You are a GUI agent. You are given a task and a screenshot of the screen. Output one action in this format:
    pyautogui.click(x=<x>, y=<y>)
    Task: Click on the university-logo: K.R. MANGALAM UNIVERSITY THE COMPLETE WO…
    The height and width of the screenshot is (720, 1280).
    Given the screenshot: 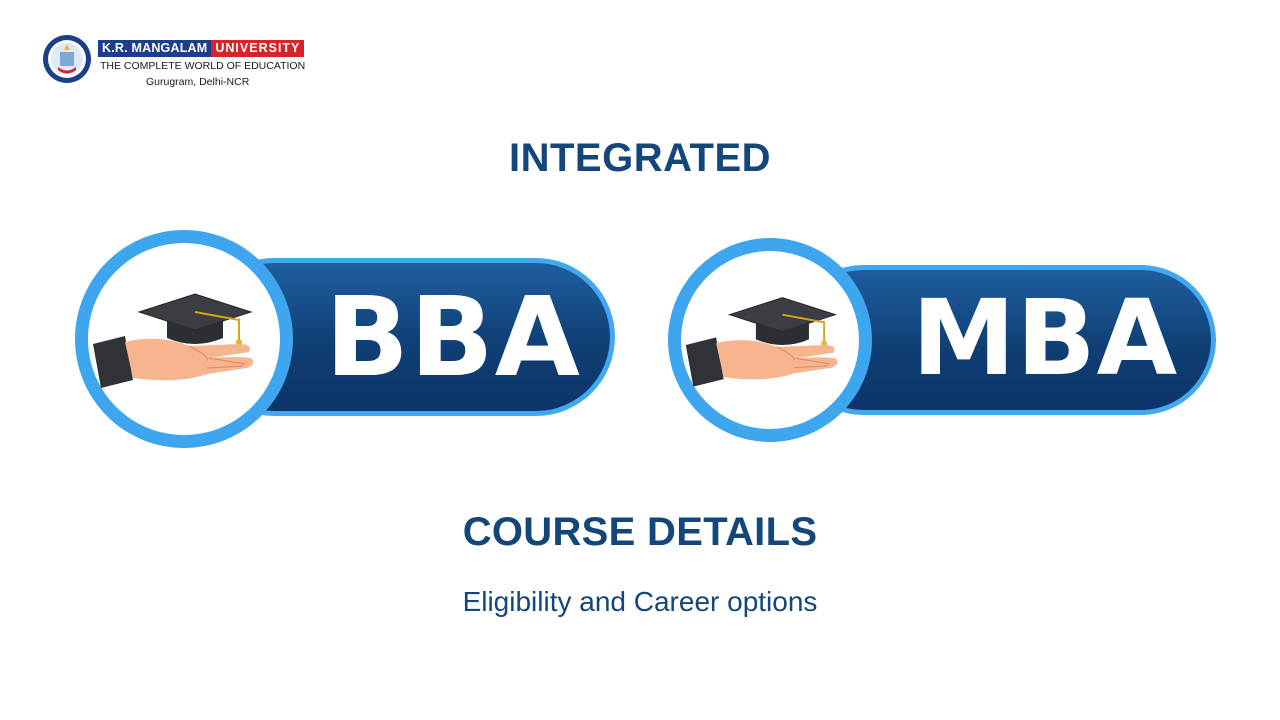 What is the action you would take?
    pyautogui.click(x=175, y=64)
    